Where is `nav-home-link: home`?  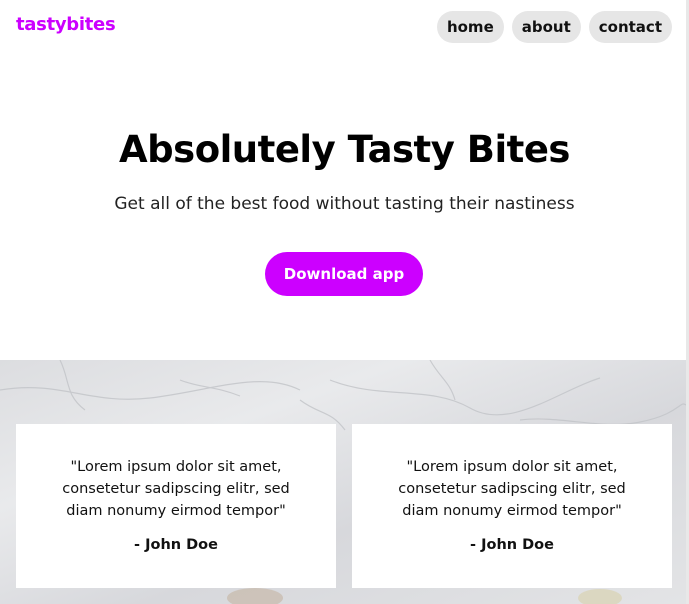
nav-home-link: home is located at coordinates (470, 27).